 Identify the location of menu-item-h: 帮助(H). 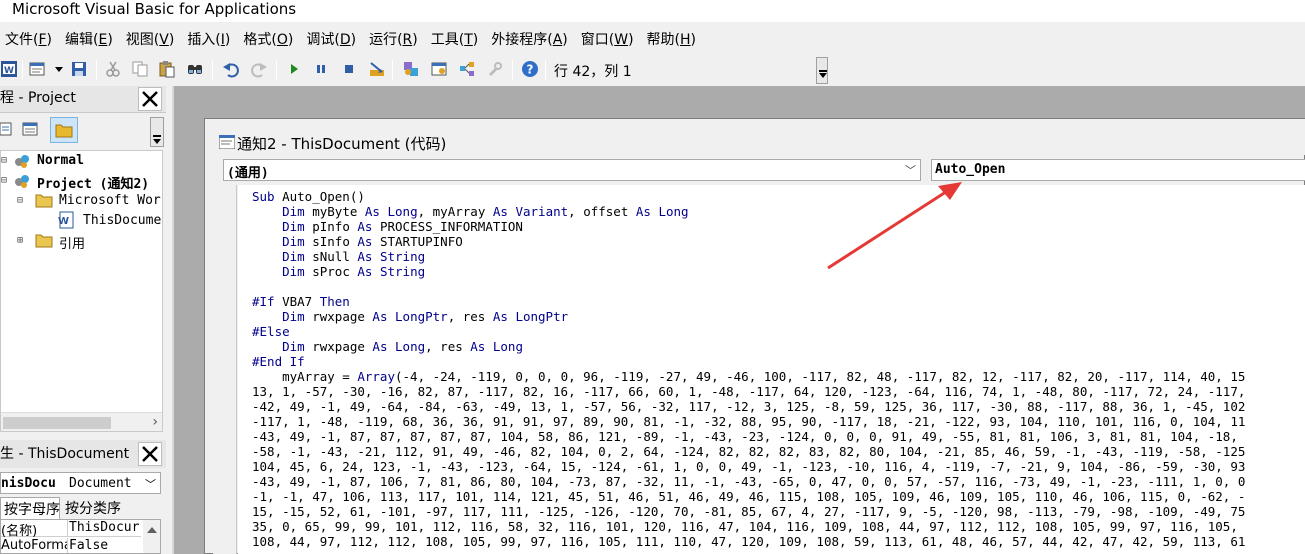
(673, 39).